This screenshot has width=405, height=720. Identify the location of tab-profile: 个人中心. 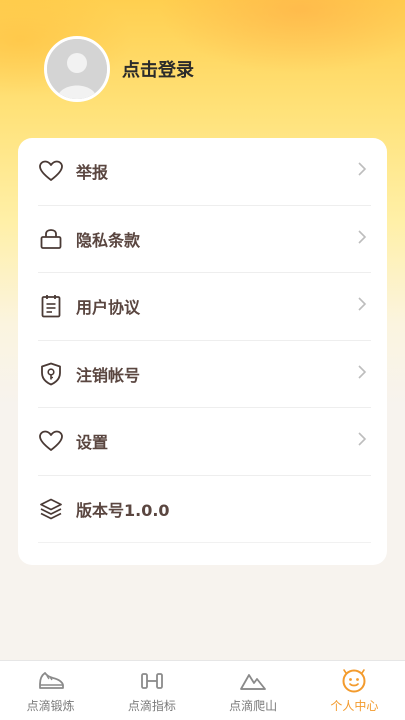
(354, 690).